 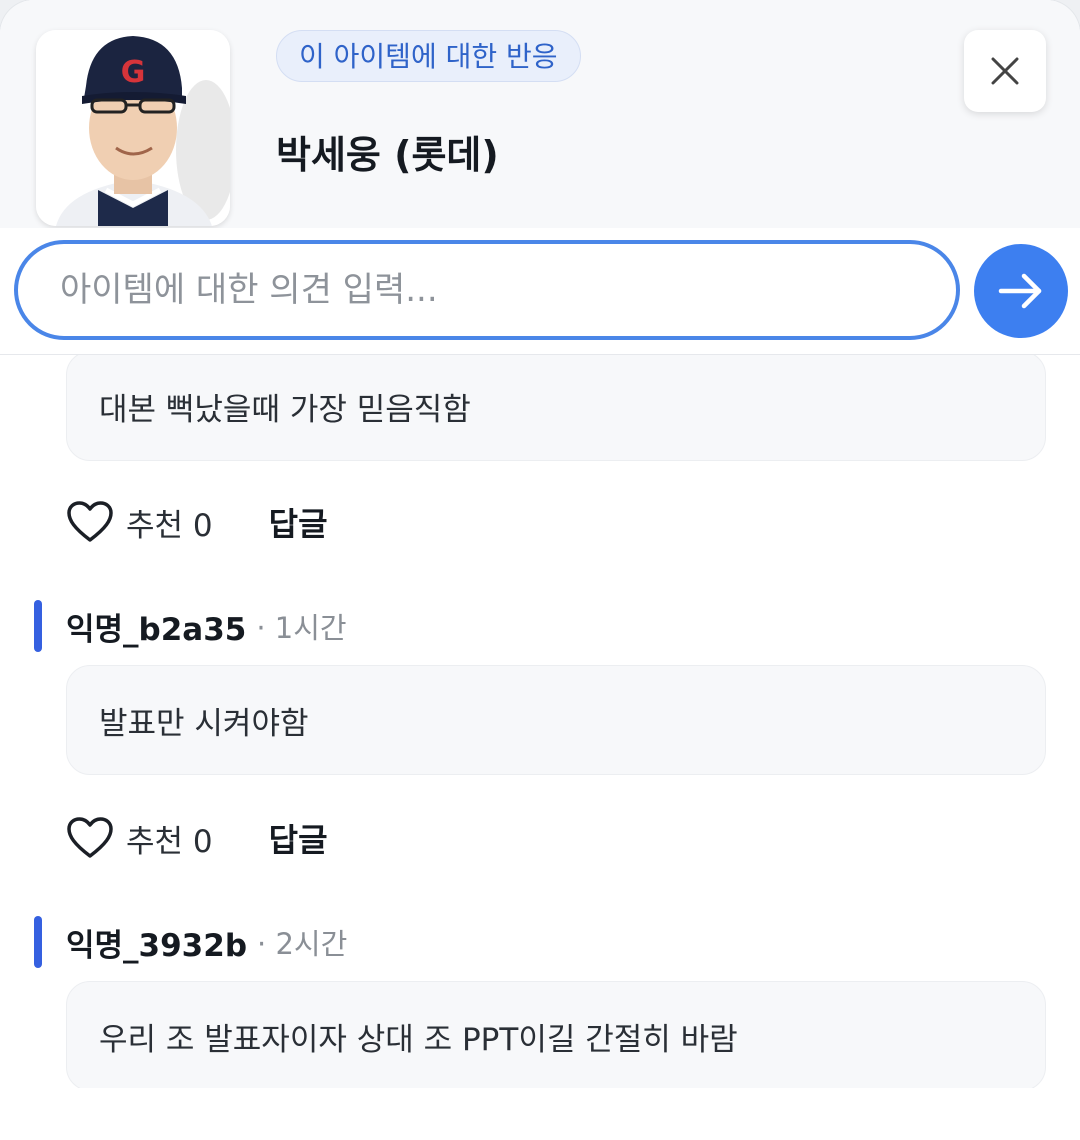 I want to click on send-button, so click(x=1021, y=291).